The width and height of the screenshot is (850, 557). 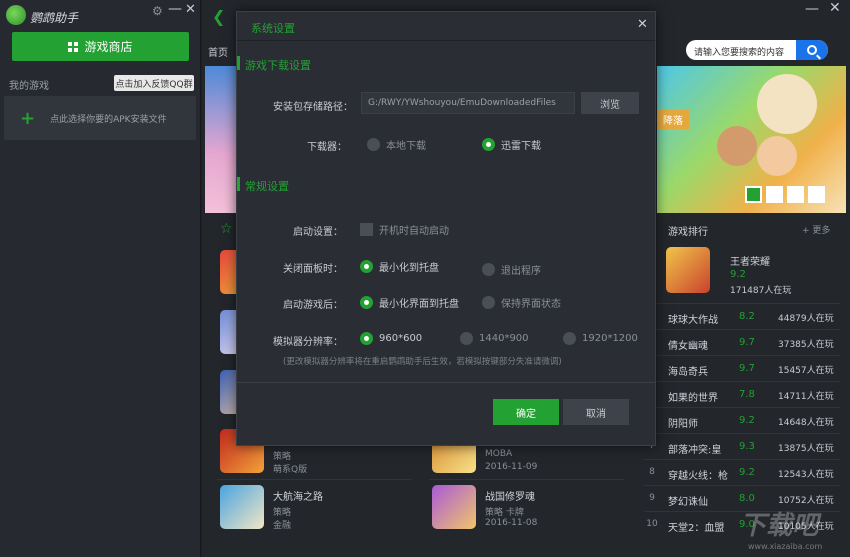 I want to click on list-item: 战国修罗魂 策略 卡牌 2016-11-08, so click(x=529, y=509).